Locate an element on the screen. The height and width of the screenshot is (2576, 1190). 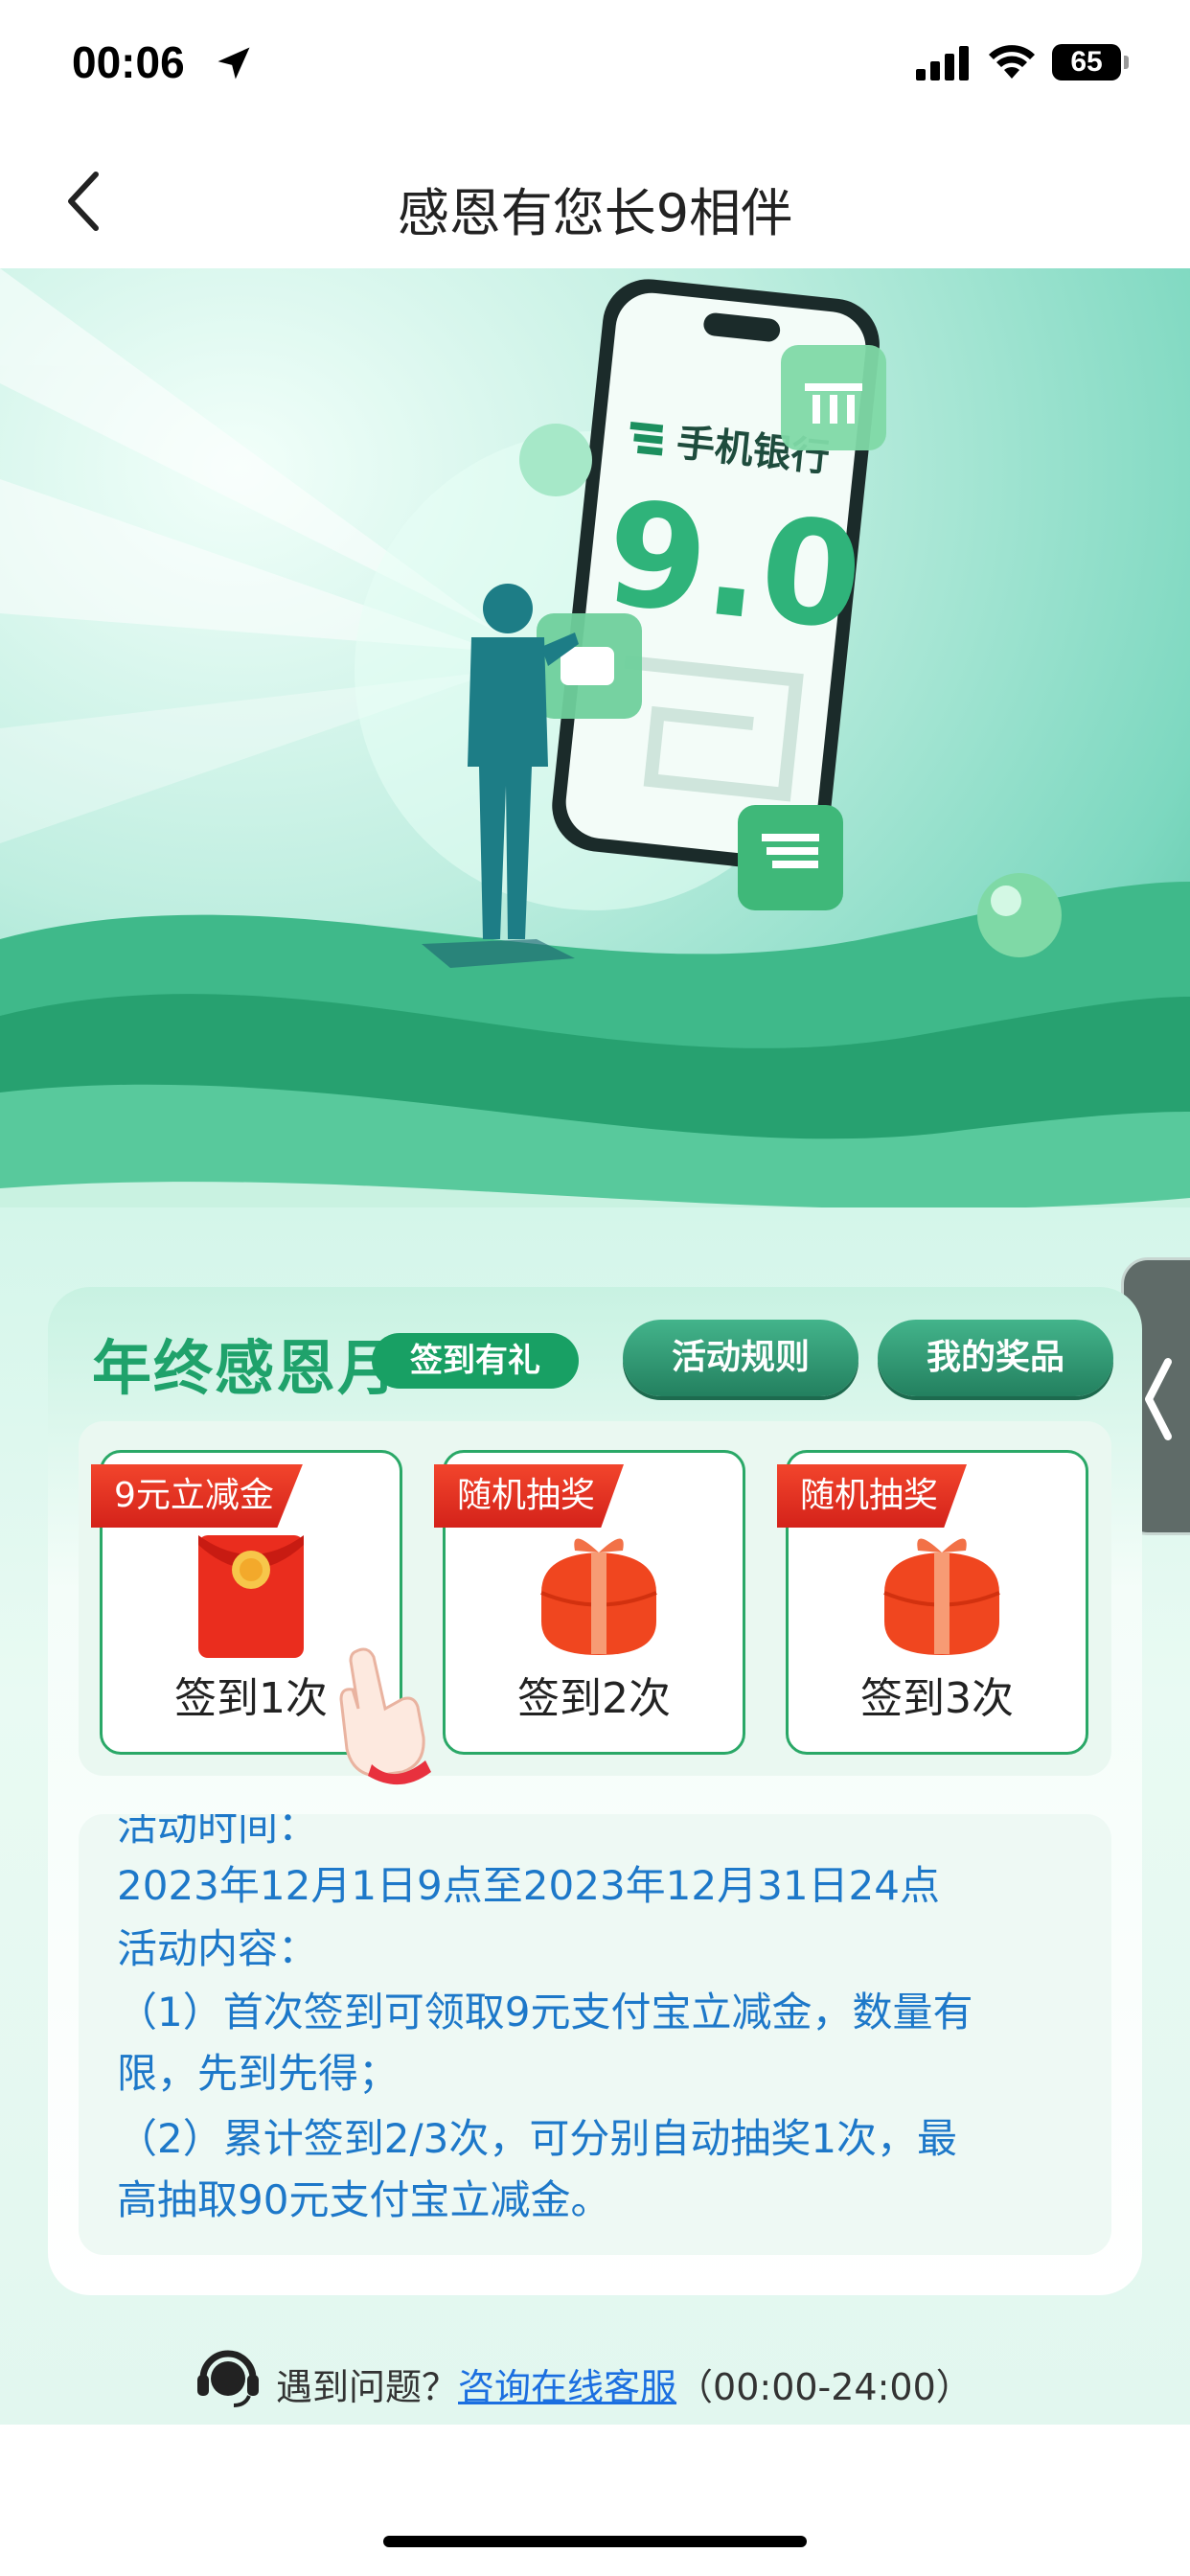
cellular-signal-icon is located at coordinates (943, 63).